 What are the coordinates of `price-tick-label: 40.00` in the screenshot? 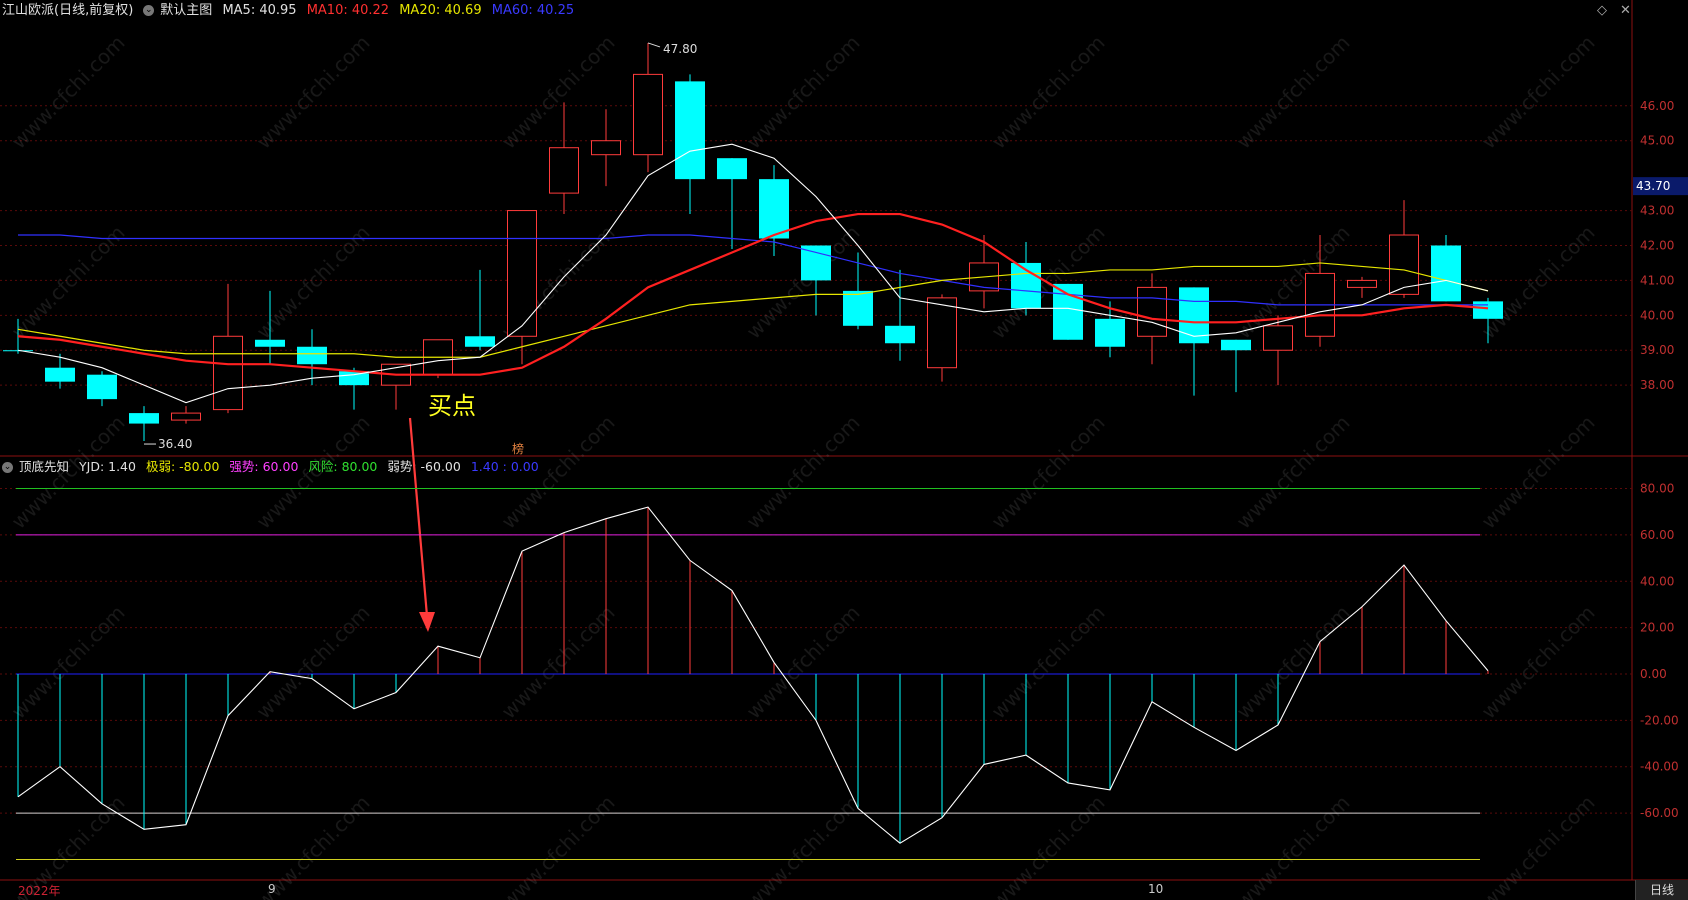 It's located at (1657, 315).